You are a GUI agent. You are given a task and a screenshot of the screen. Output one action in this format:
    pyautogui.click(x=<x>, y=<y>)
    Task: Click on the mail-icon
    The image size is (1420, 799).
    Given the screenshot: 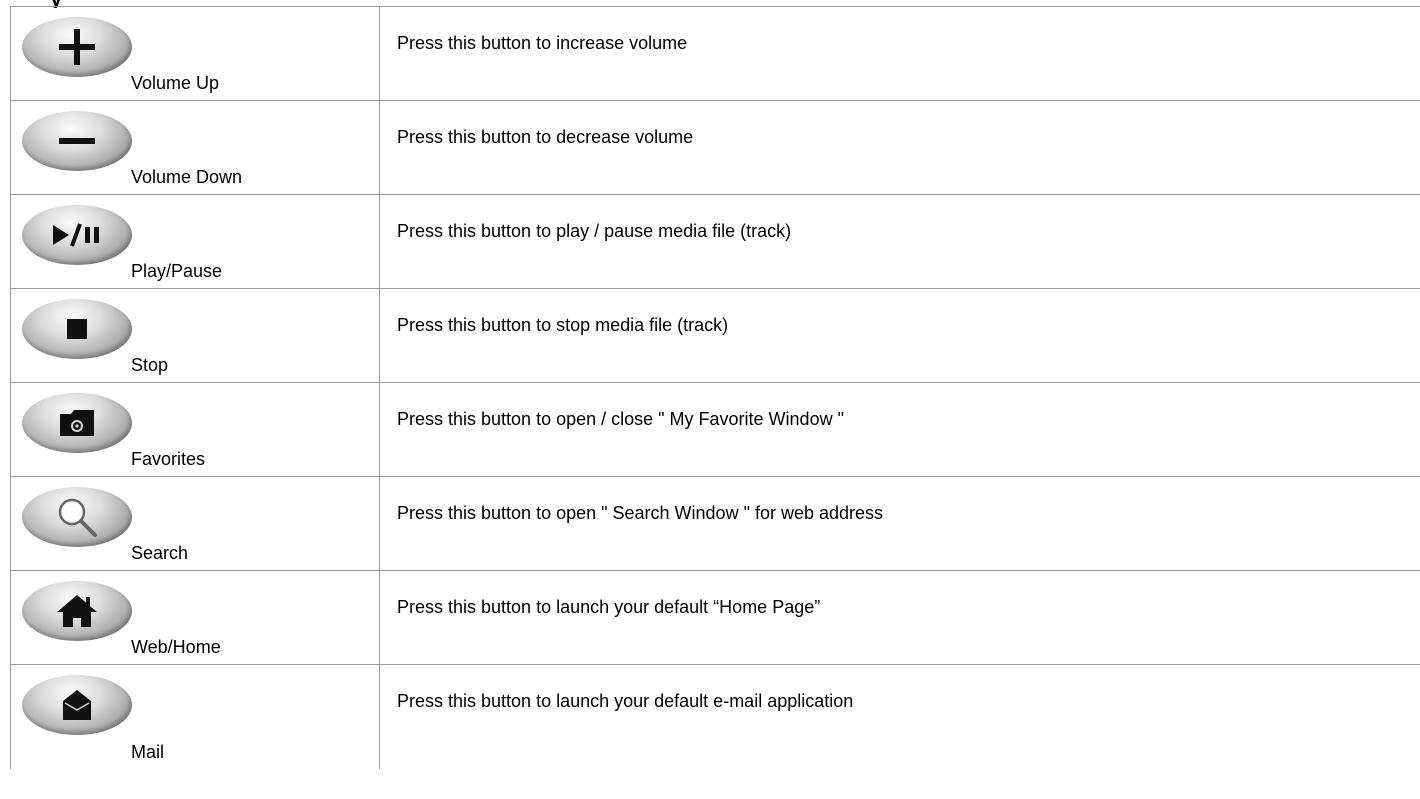 What is the action you would take?
    pyautogui.click(x=77, y=705)
    